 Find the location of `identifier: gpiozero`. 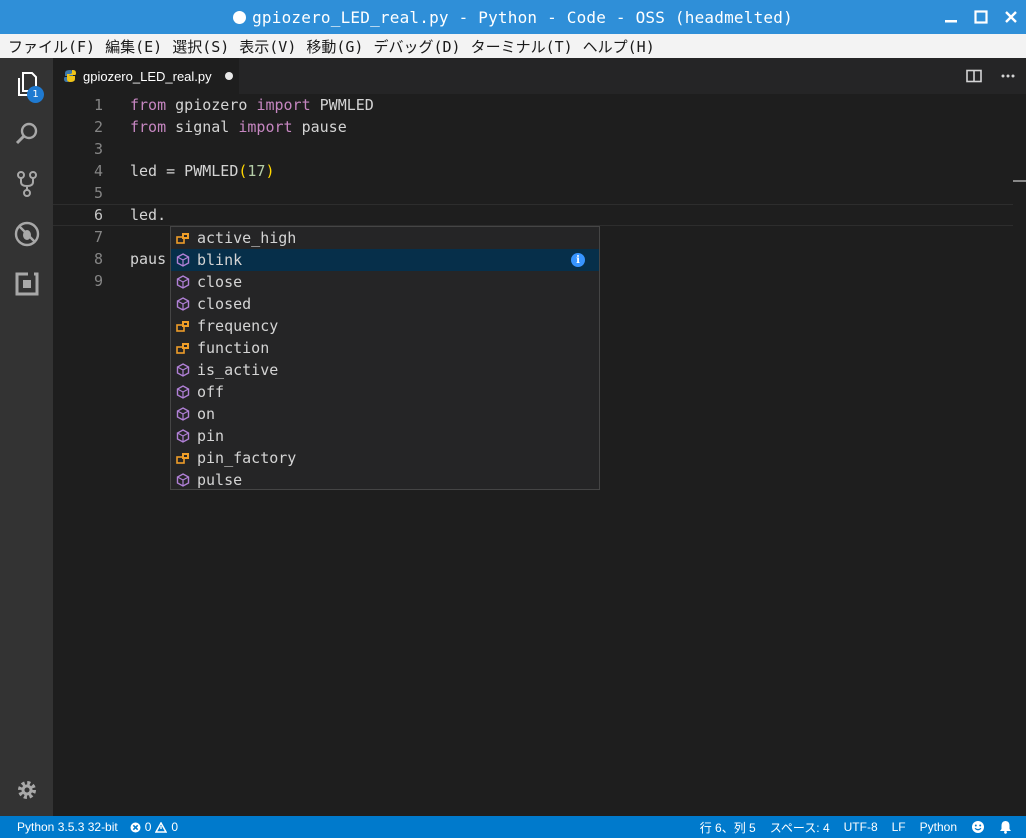

identifier: gpiozero is located at coordinates (211, 105).